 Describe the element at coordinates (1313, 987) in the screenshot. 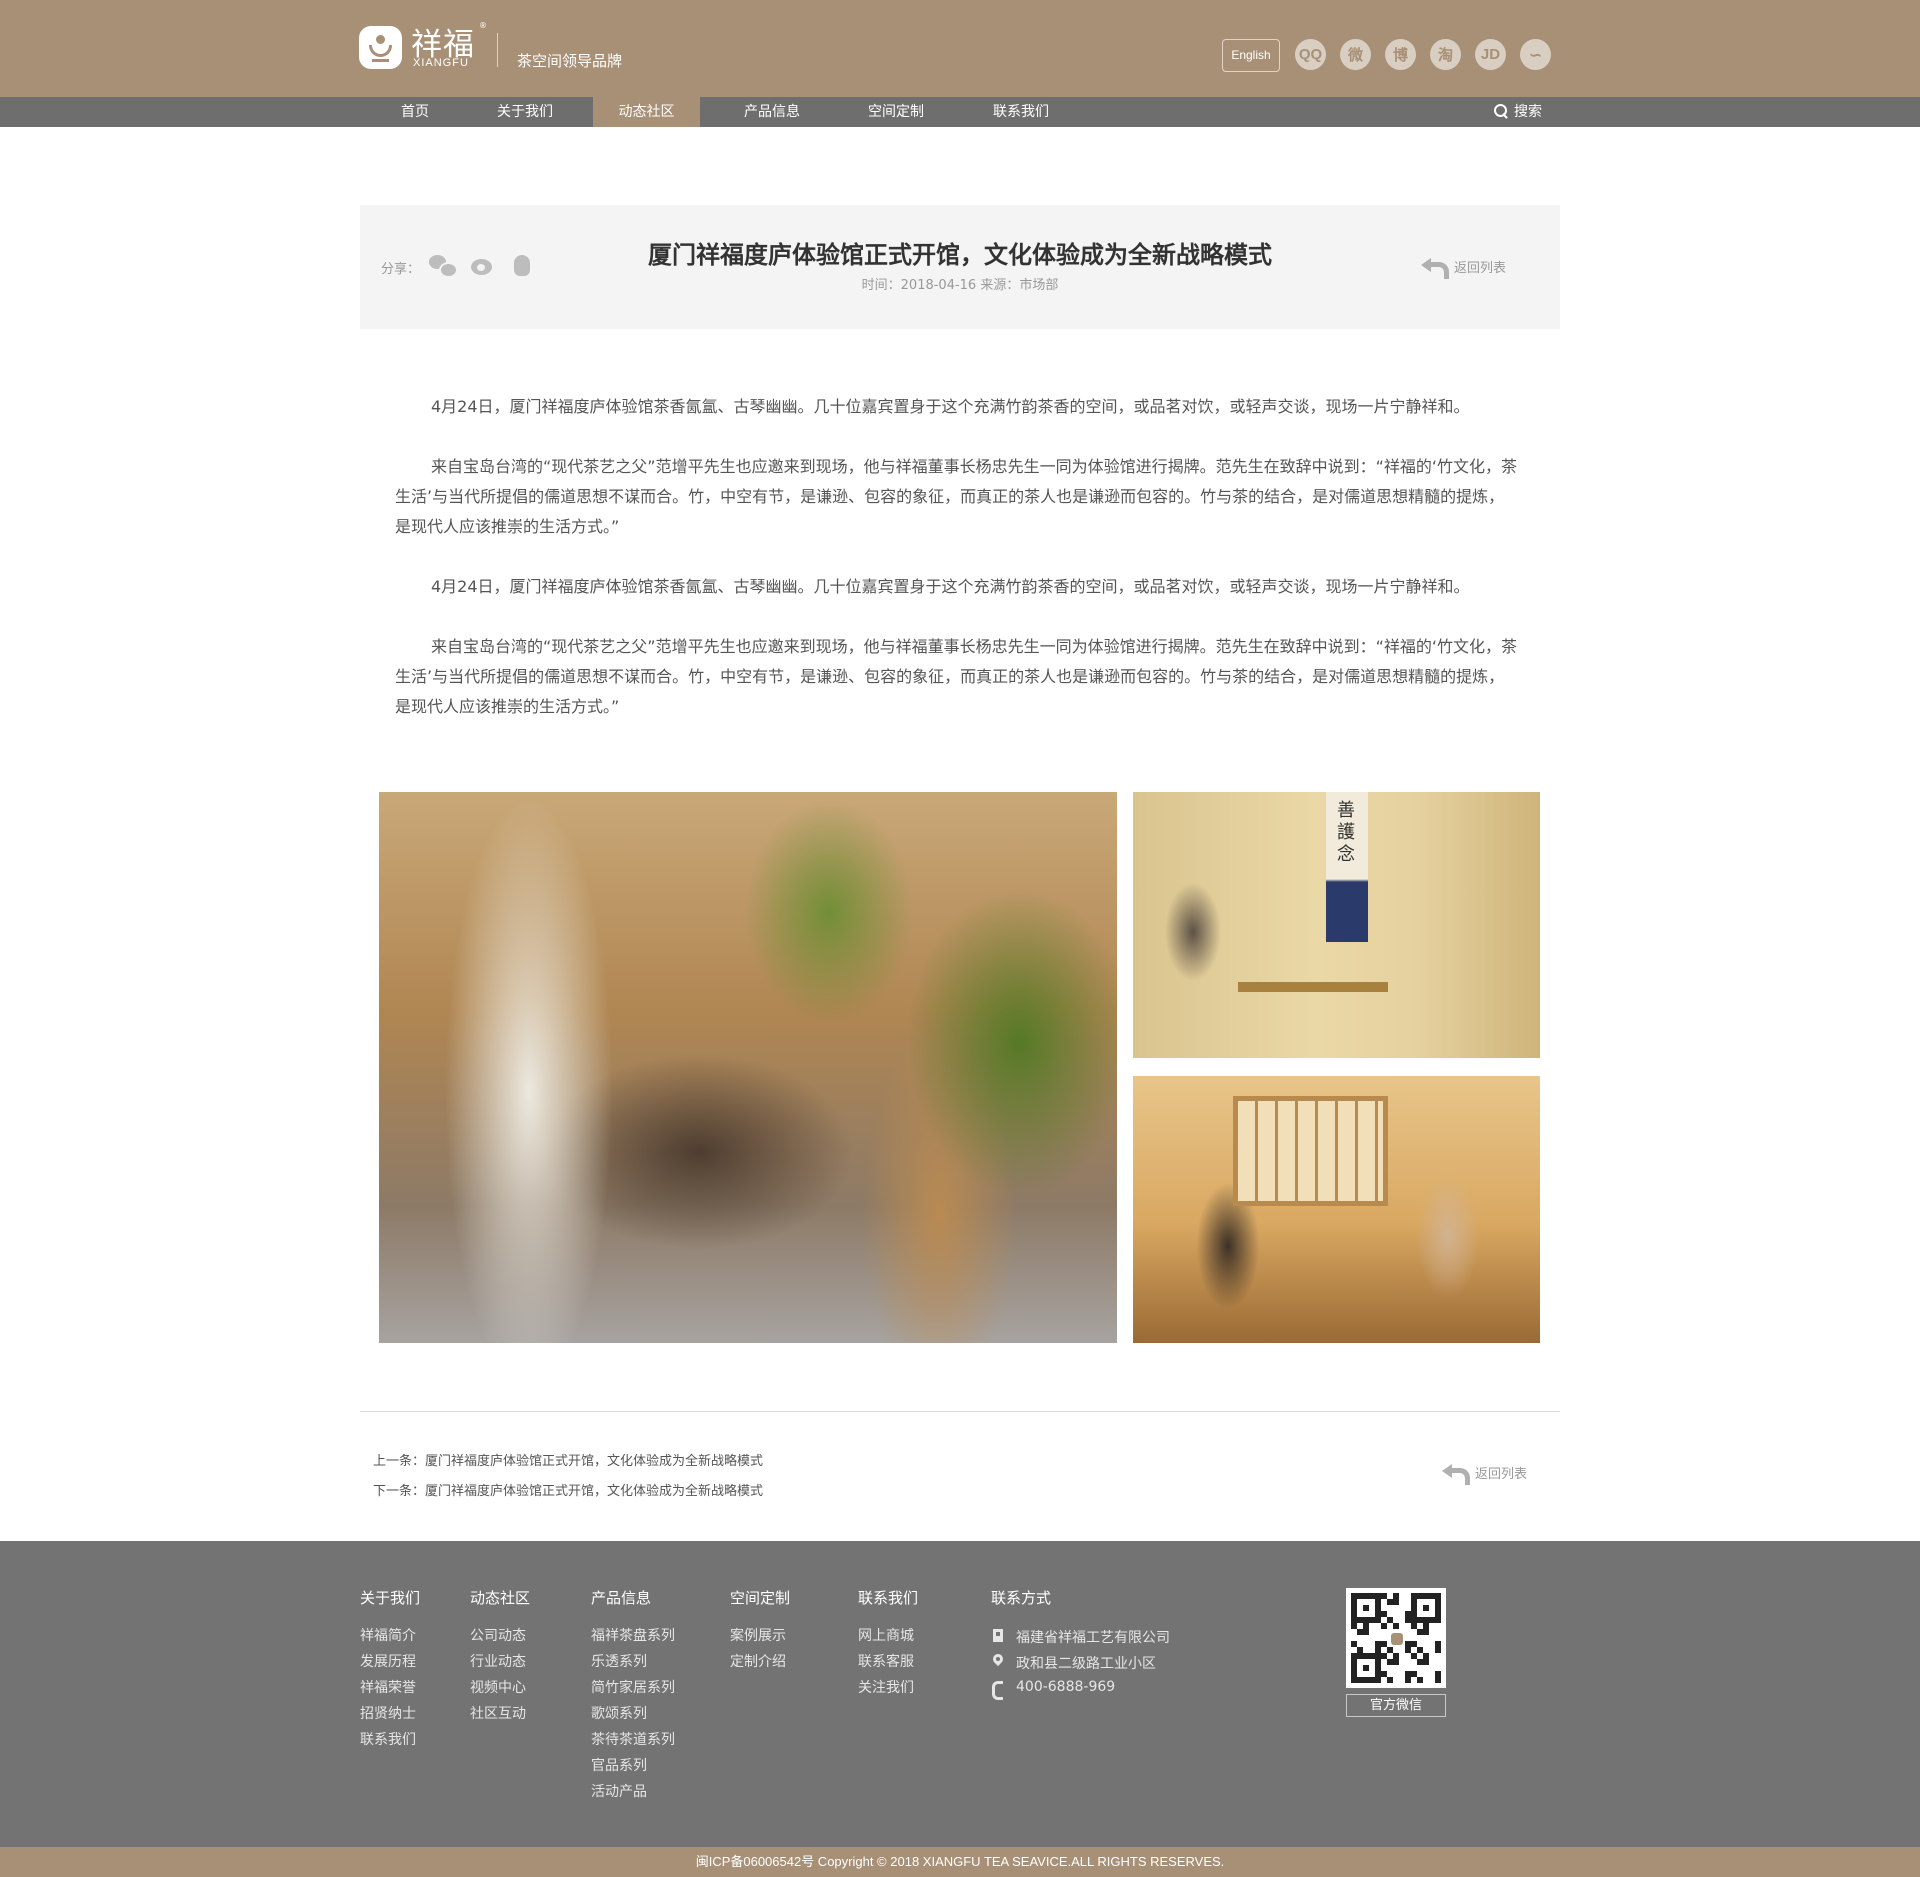

I see `tea-table` at that location.